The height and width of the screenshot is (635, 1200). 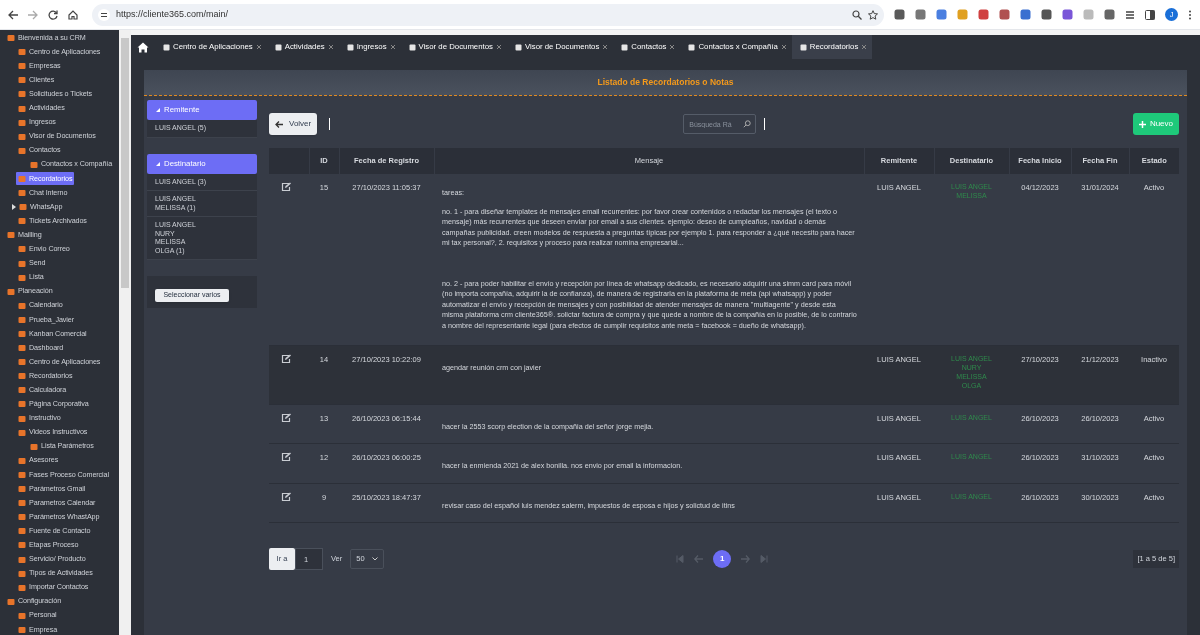 I want to click on more-icon, so click(x=1190, y=14).